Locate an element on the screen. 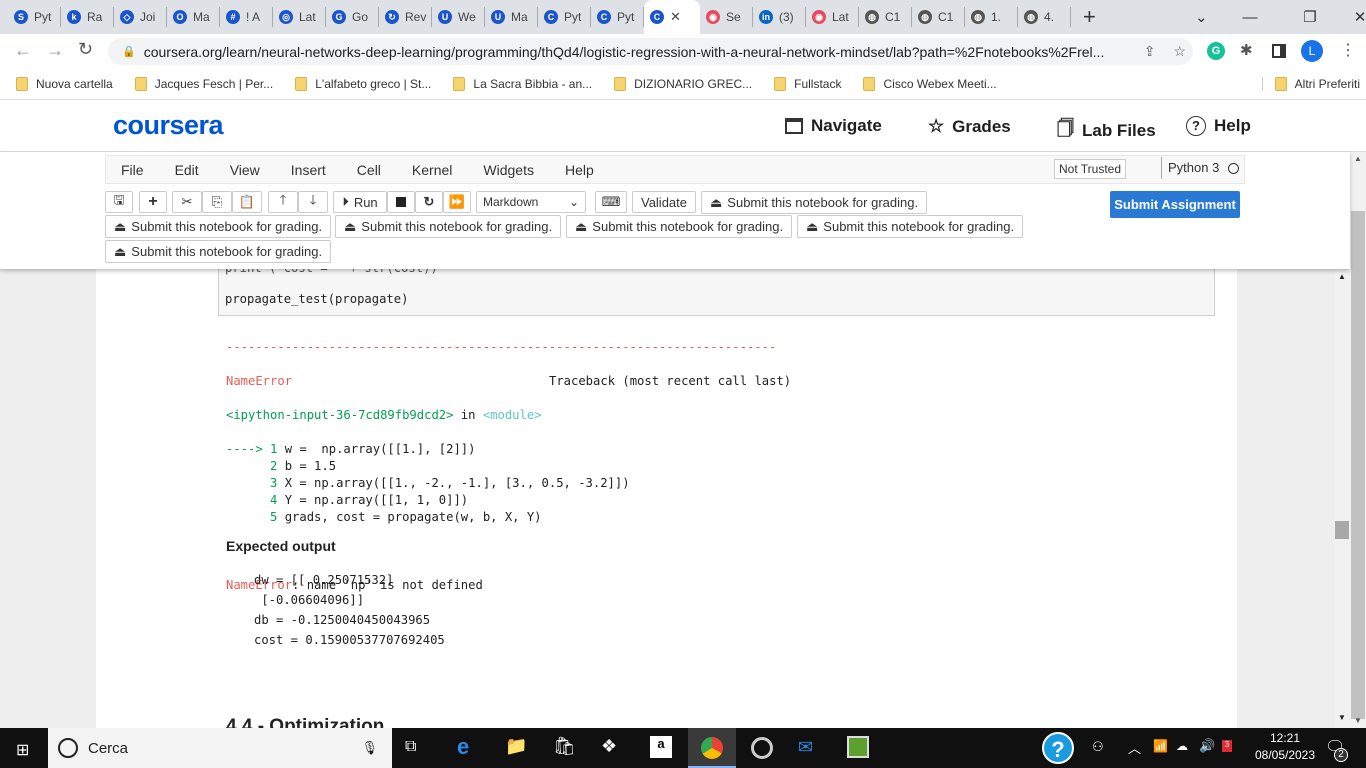  back-button: ← is located at coordinates (23, 50).